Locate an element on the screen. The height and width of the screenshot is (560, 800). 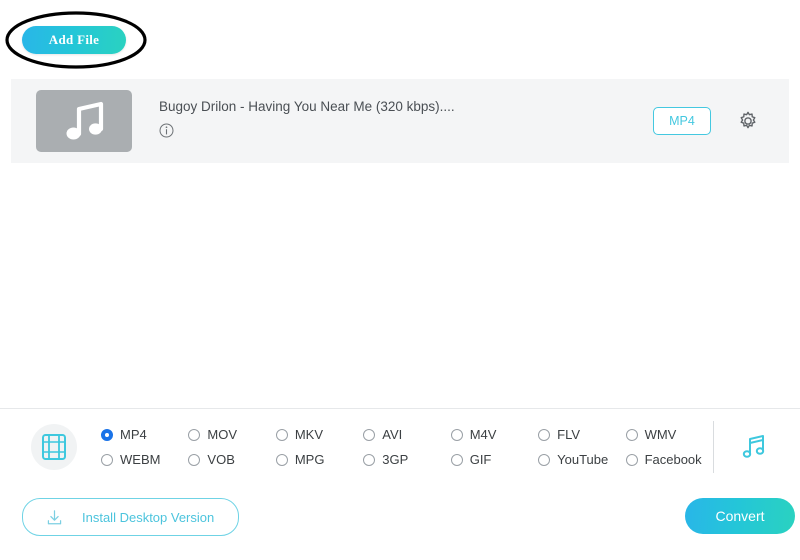
format-option-facebook: Facebook is located at coordinates (669, 459).